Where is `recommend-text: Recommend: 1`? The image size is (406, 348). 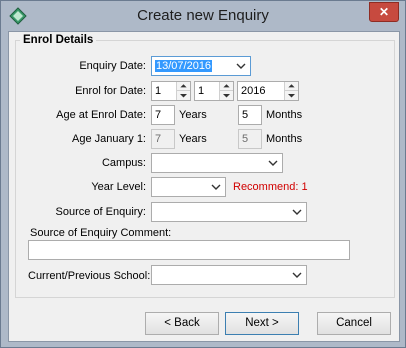 recommend-text: Recommend: 1 is located at coordinates (270, 187).